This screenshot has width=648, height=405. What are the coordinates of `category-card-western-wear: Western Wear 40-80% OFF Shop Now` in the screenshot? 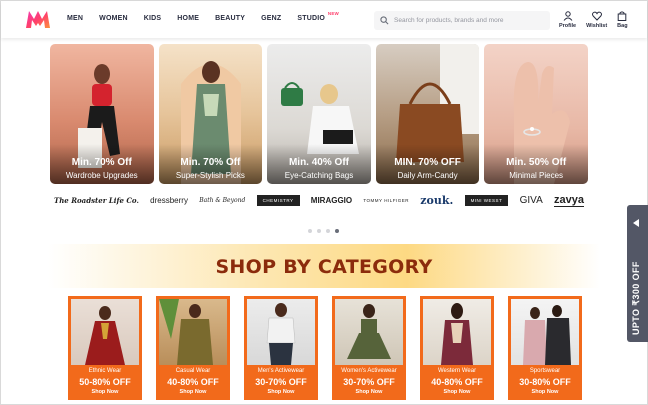 It's located at (457, 348).